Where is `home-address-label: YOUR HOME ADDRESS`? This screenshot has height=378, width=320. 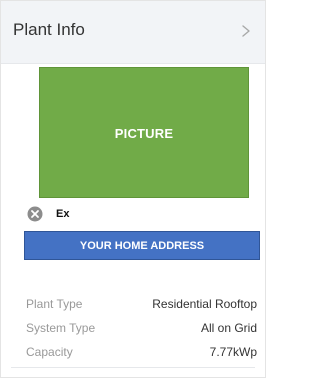
home-address-label: YOUR HOME ADDRESS is located at coordinates (142, 246).